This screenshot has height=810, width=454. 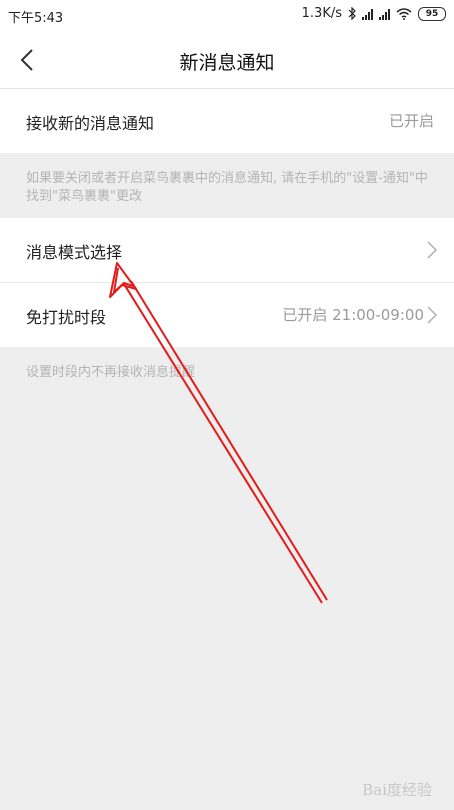 What do you see at coordinates (90, 123) in the screenshot?
I see `receive-notifications-label: 接收新的消息通知` at bounding box center [90, 123].